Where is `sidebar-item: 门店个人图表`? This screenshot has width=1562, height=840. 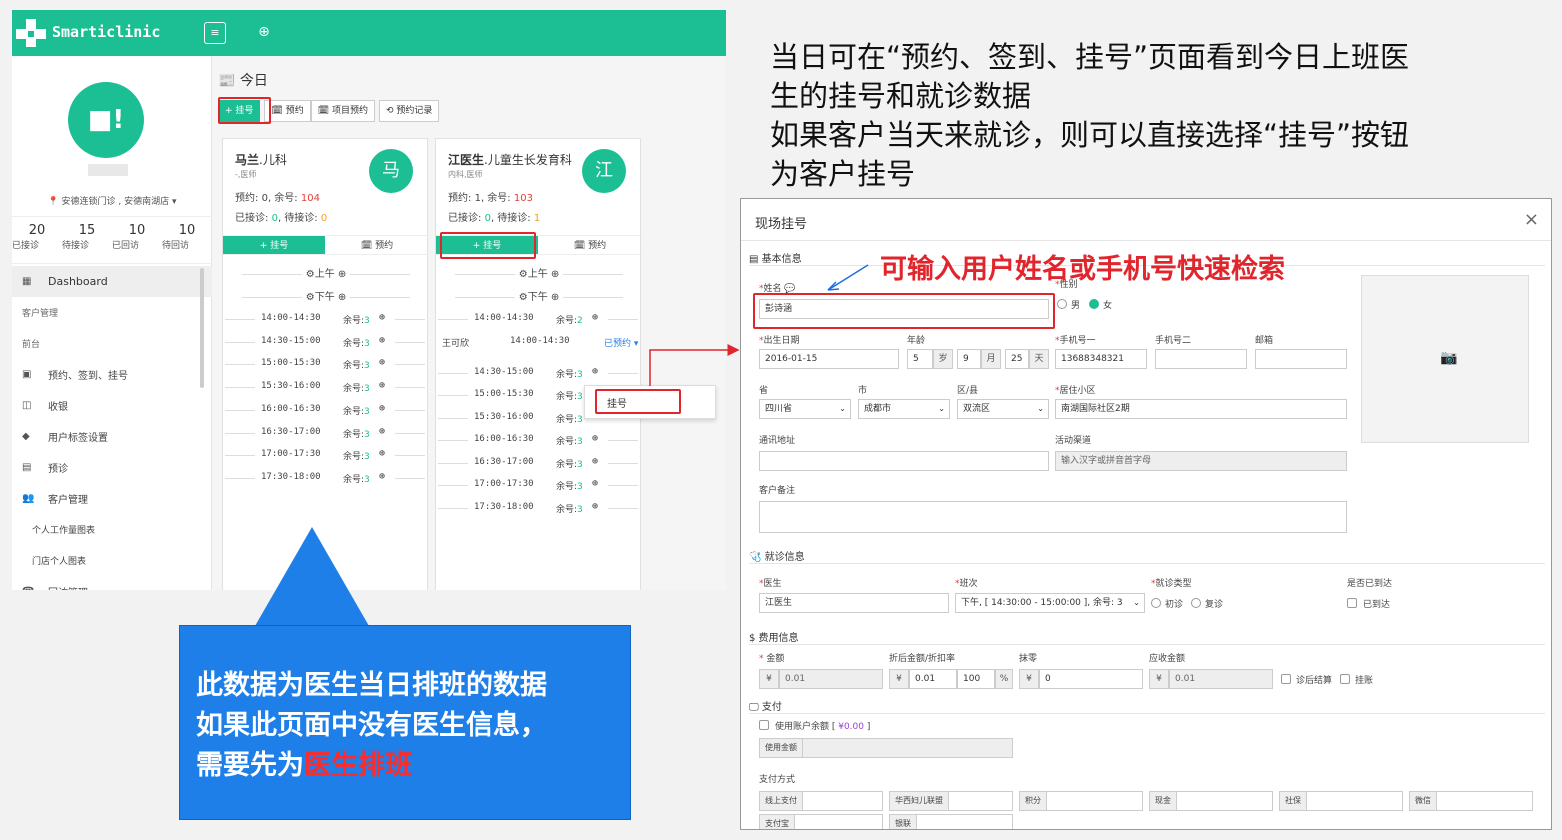
sidebar-item: 门店个人图表 is located at coordinates (112, 560).